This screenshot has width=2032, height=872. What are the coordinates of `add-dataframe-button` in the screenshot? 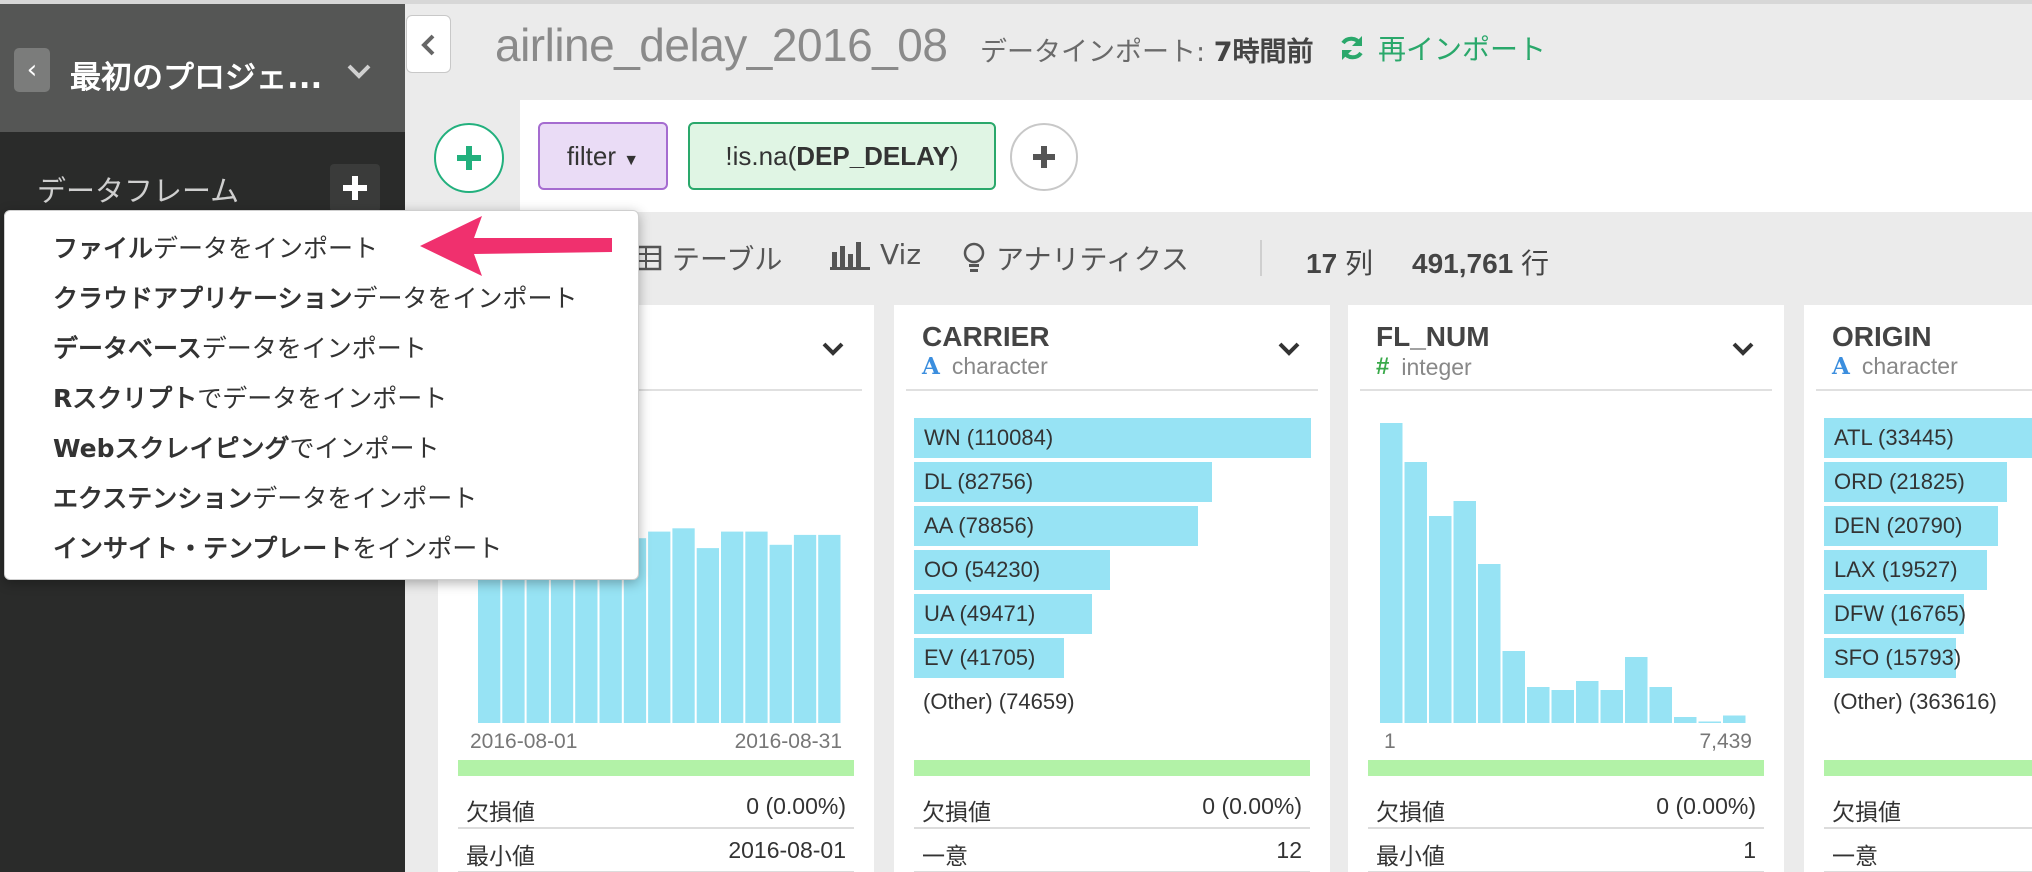 It's located at (355, 188).